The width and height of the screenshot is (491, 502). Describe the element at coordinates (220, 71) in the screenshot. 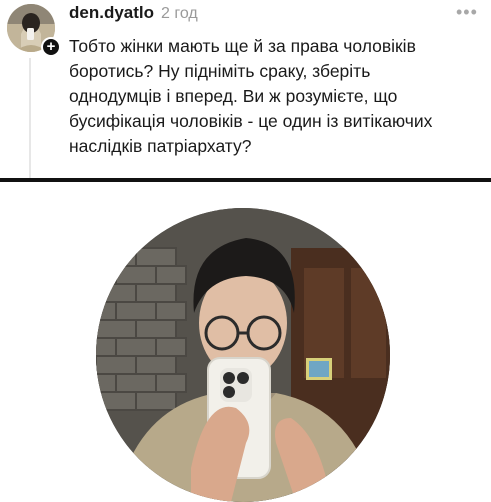

I see `comment-line: боротись? Ну підніміть сраку, зберіть` at that location.